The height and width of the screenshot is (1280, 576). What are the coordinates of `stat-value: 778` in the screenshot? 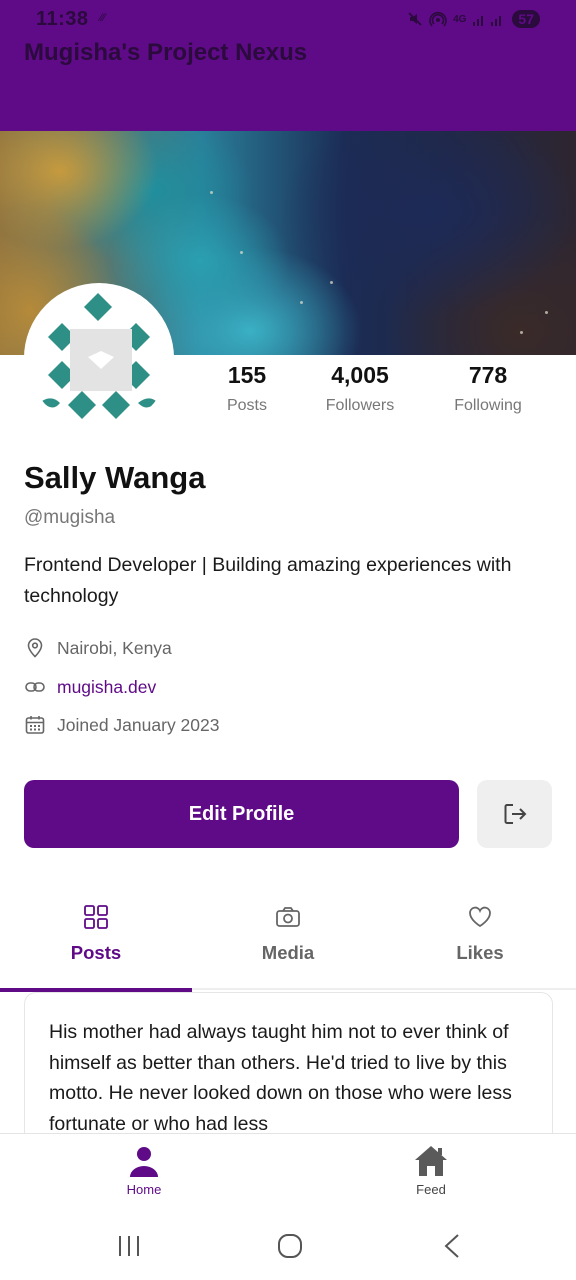 It's located at (488, 375).